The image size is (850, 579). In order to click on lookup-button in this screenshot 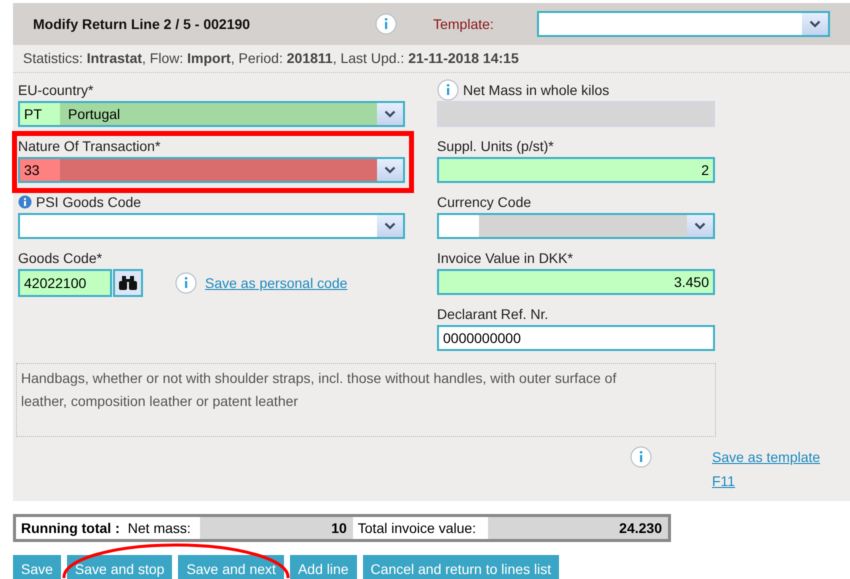, I will do `click(128, 283)`.